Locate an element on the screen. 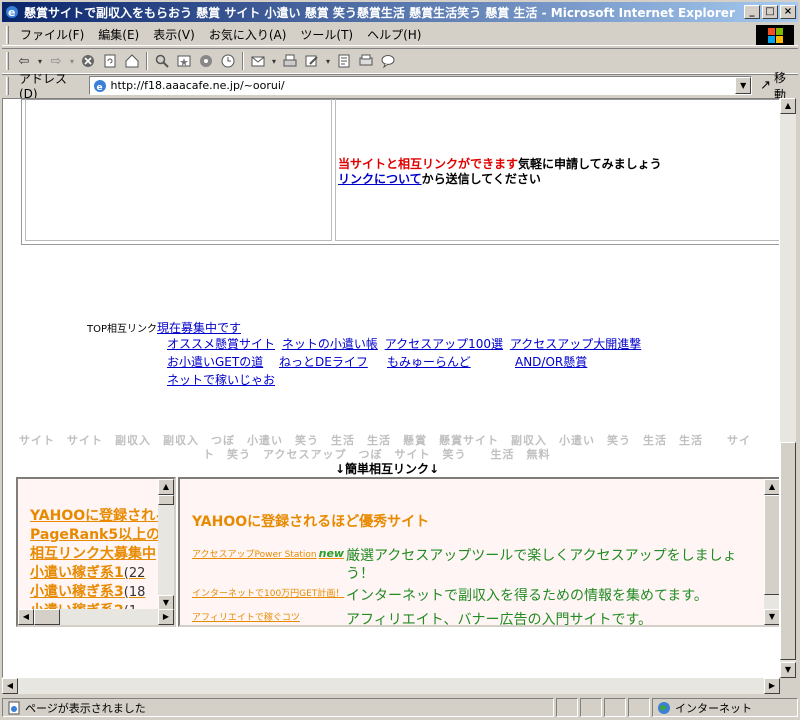 The height and width of the screenshot is (720, 800). menu-favorites: お気に入り(A) is located at coordinates (248, 34).